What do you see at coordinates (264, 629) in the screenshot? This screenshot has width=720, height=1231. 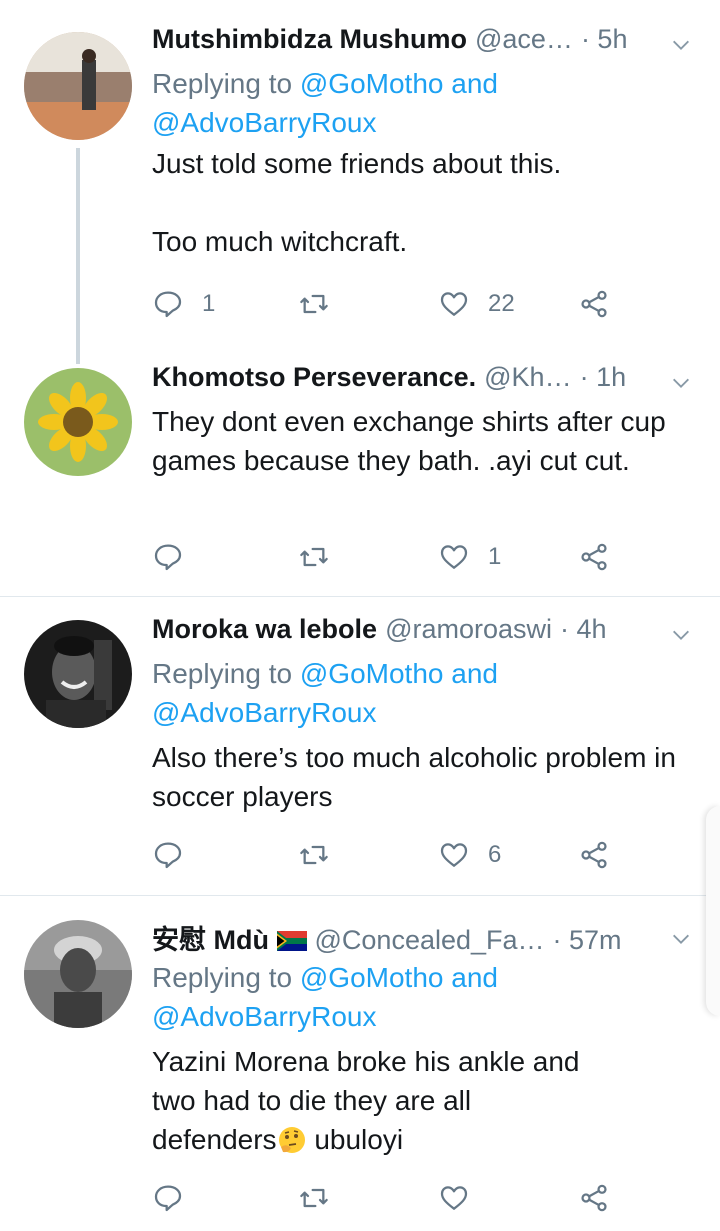 I see `author-name: Moroka wa lebole` at bounding box center [264, 629].